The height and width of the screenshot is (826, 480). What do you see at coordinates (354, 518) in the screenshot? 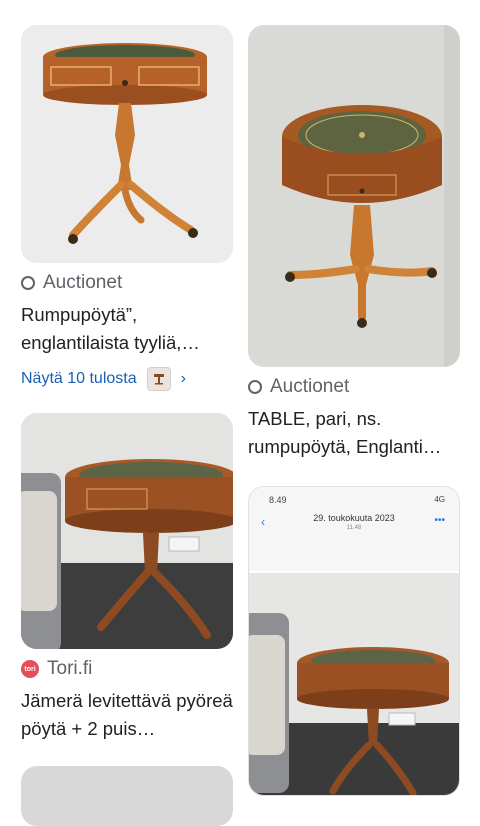
I see `phone-date: 29. toukokuuta 2023` at bounding box center [354, 518].